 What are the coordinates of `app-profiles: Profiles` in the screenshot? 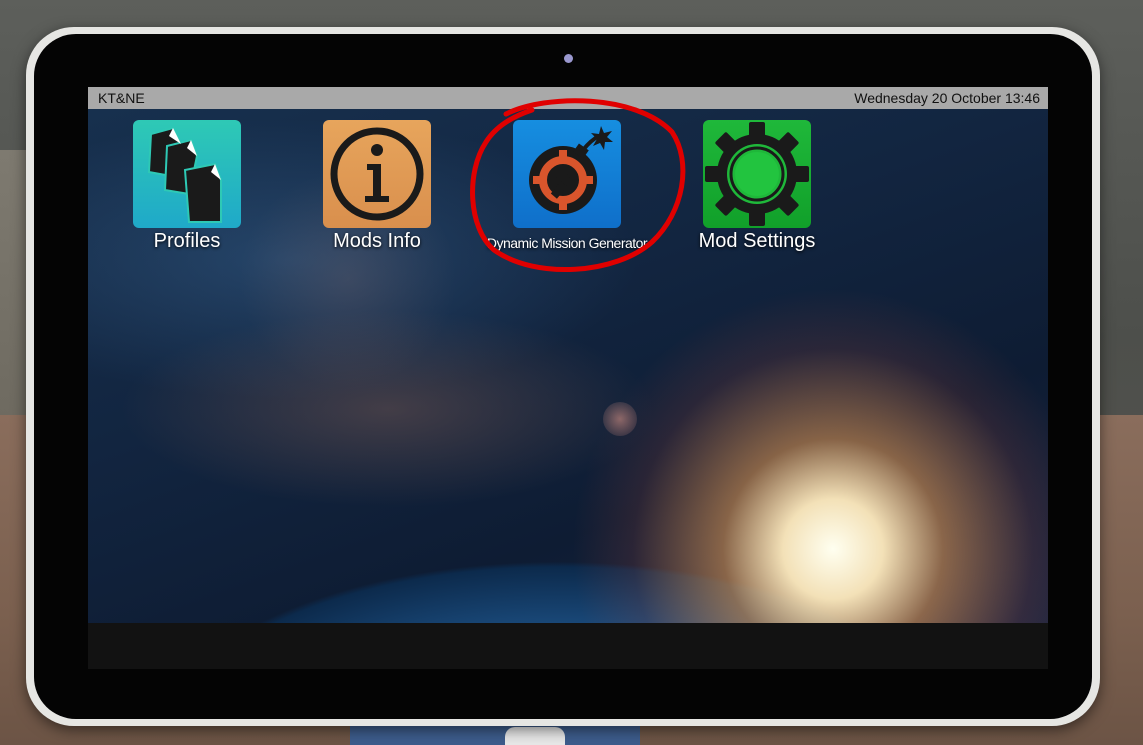 It's located at (187, 186).